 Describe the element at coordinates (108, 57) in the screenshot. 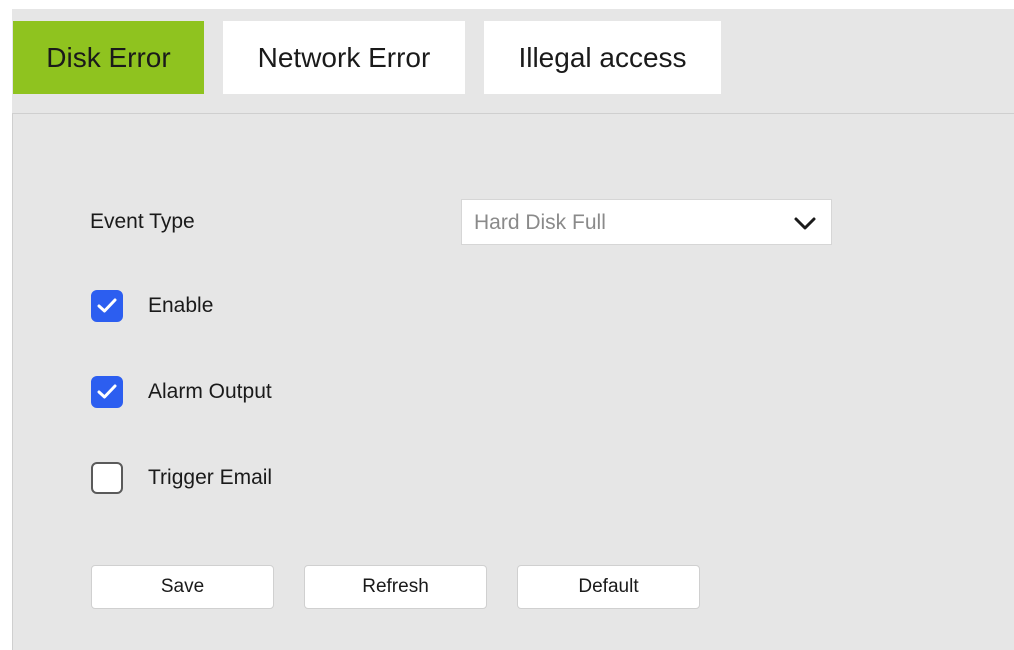

I see `tab-disk-error: Disk Error` at that location.